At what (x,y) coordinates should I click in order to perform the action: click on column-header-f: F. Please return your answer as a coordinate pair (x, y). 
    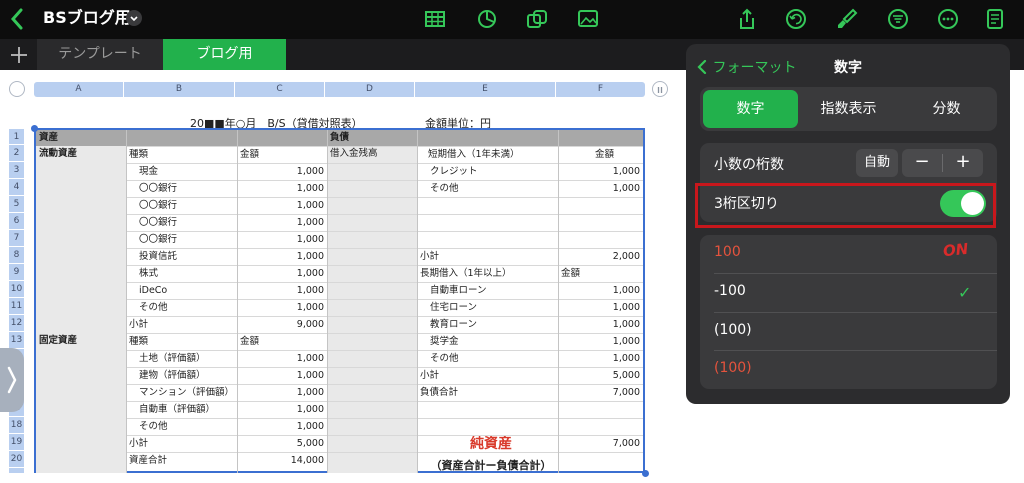
    Looking at the image, I should click on (600, 89).